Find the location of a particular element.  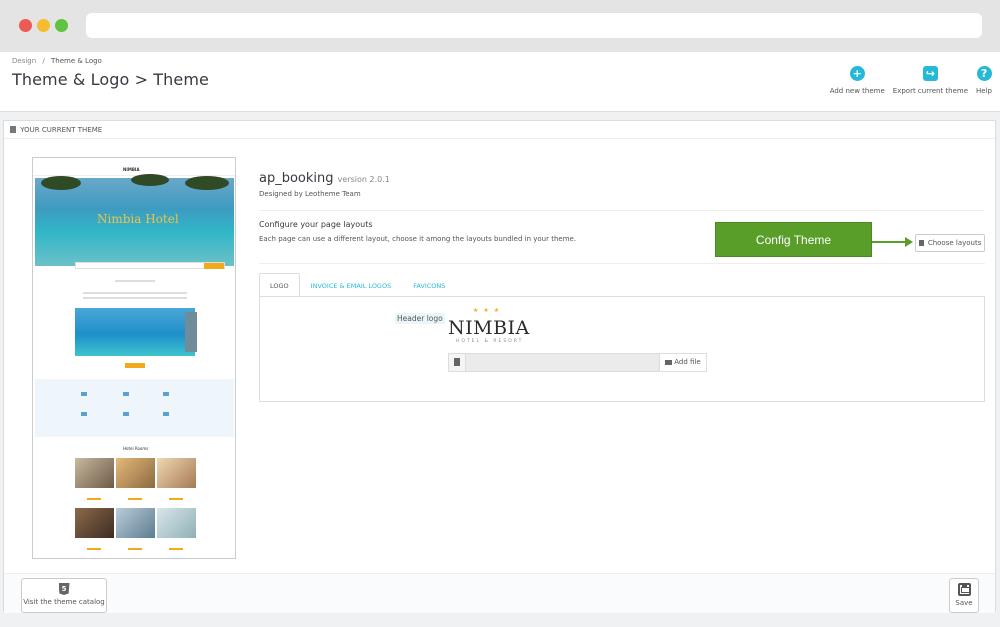

preview-search-bar is located at coordinates (150, 265).